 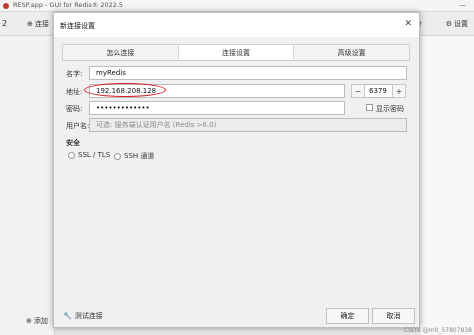 I want to click on tab-advanced-settings: 高级设置, so click(x=352, y=52).